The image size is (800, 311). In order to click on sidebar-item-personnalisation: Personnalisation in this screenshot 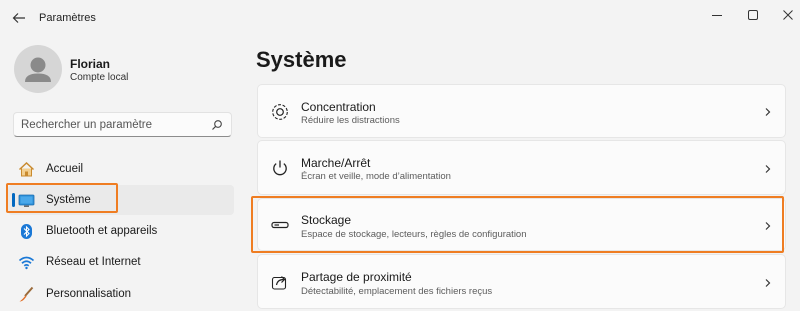, I will do `click(121, 294)`.